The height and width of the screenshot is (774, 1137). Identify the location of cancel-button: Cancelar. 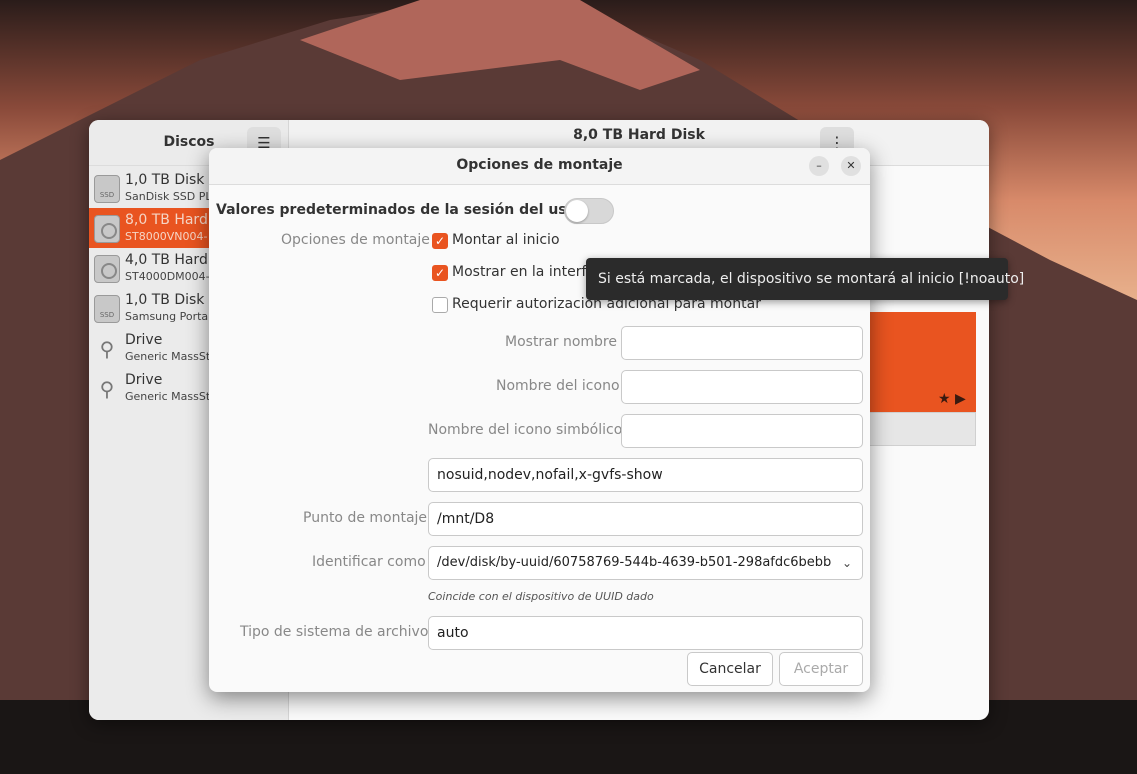
(730, 669).